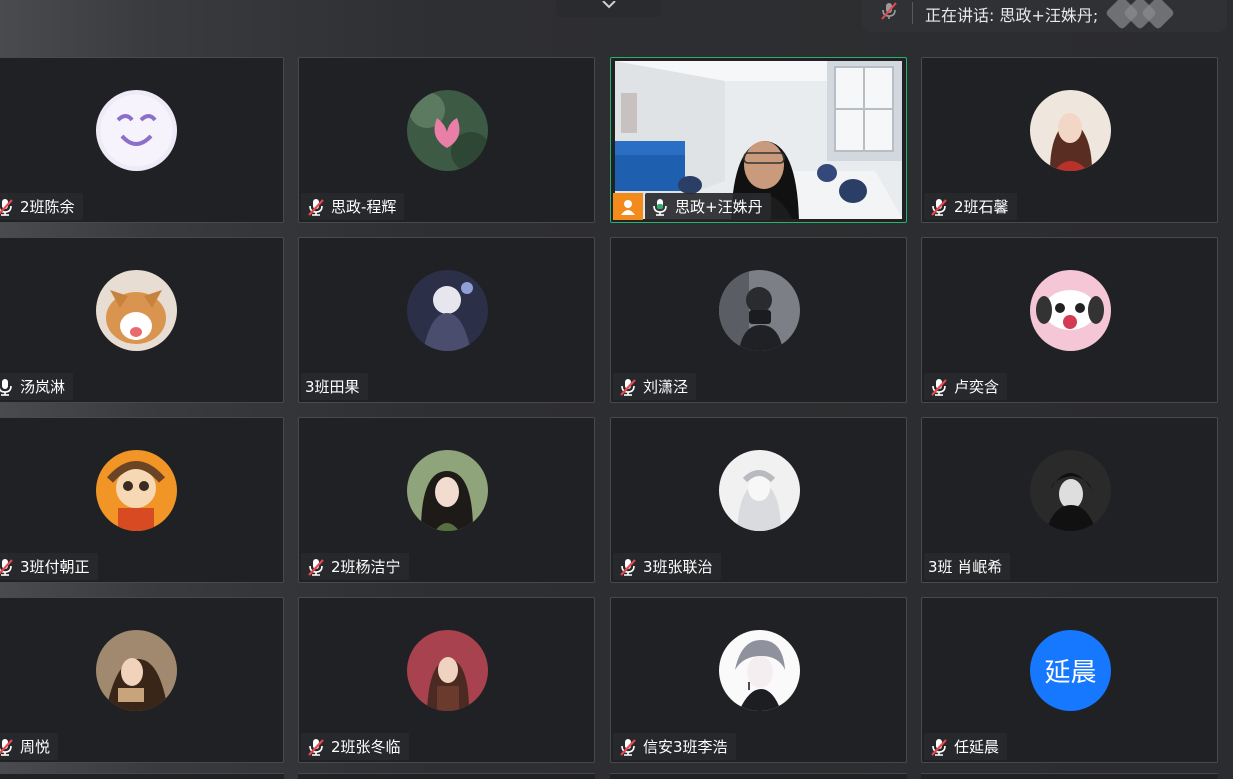 This screenshot has height=779, width=1233. Describe the element at coordinates (1070, 673) in the screenshot. I see `avatar-initials: 延晨` at that location.